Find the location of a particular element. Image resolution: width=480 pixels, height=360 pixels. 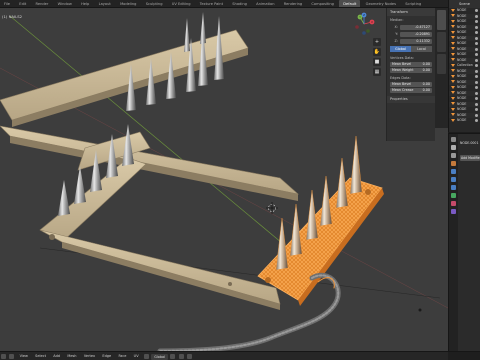

snap-icon is located at coordinates (181, 356).